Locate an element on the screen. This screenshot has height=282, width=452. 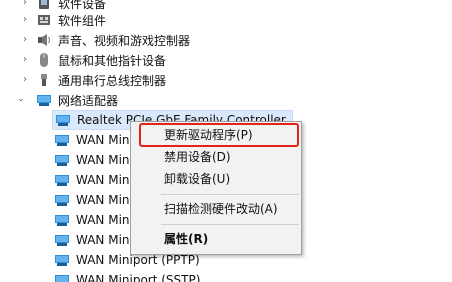
tree-item-label: 声音、视频和游戏控制器 is located at coordinates (124, 40).